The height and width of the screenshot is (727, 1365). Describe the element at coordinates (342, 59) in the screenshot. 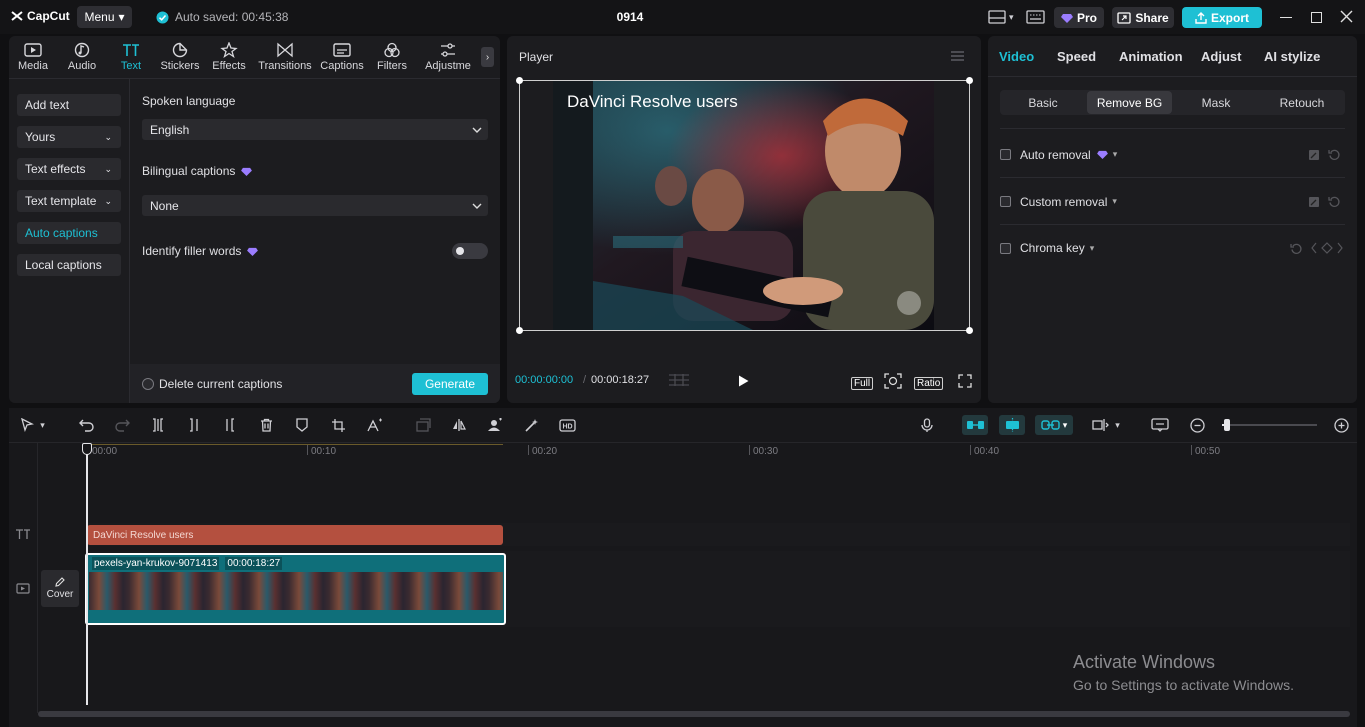

I see `tab-captions: Captions` at that location.